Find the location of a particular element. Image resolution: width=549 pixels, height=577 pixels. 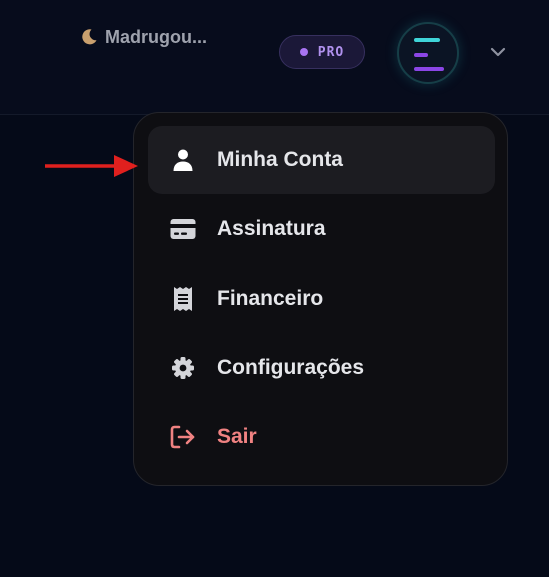

menu-item-financeiro: Financeiro is located at coordinates (321, 299).